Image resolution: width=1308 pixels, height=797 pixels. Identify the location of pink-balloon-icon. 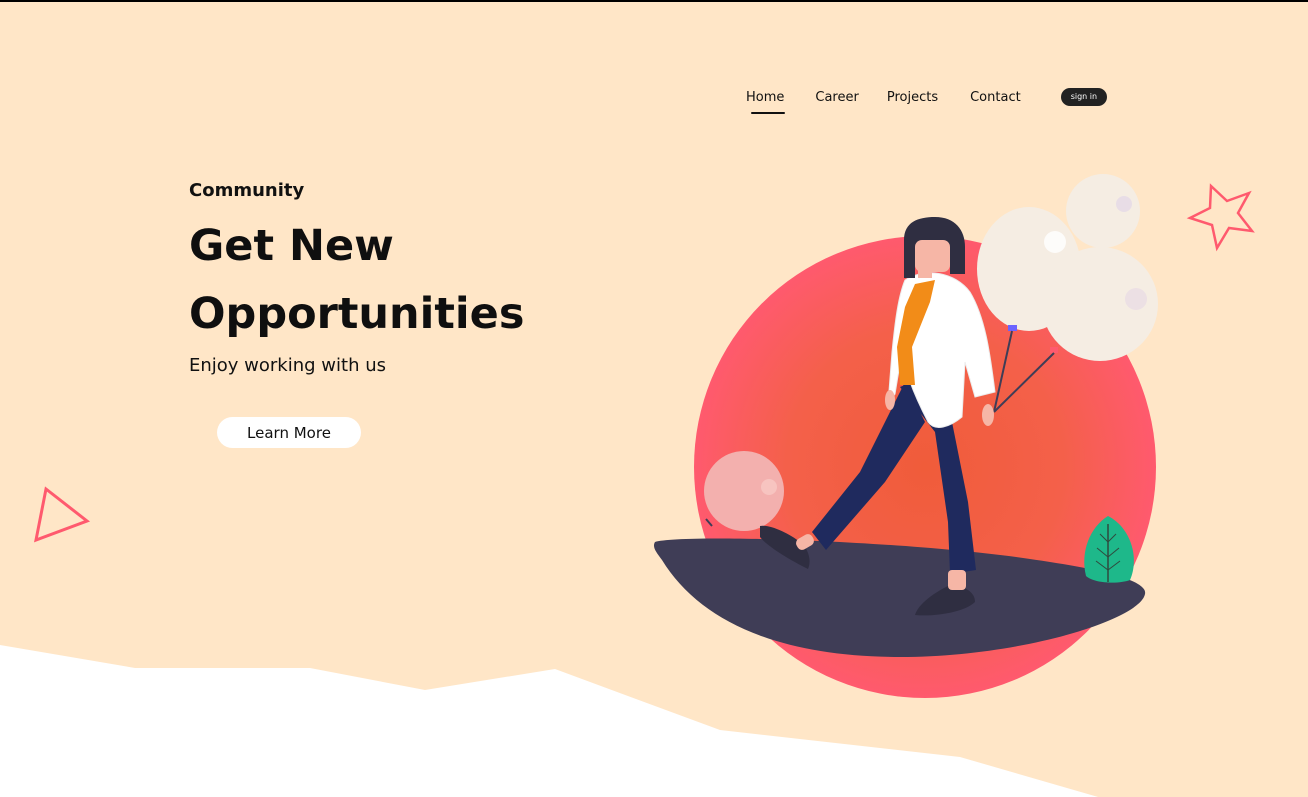
(744, 491).